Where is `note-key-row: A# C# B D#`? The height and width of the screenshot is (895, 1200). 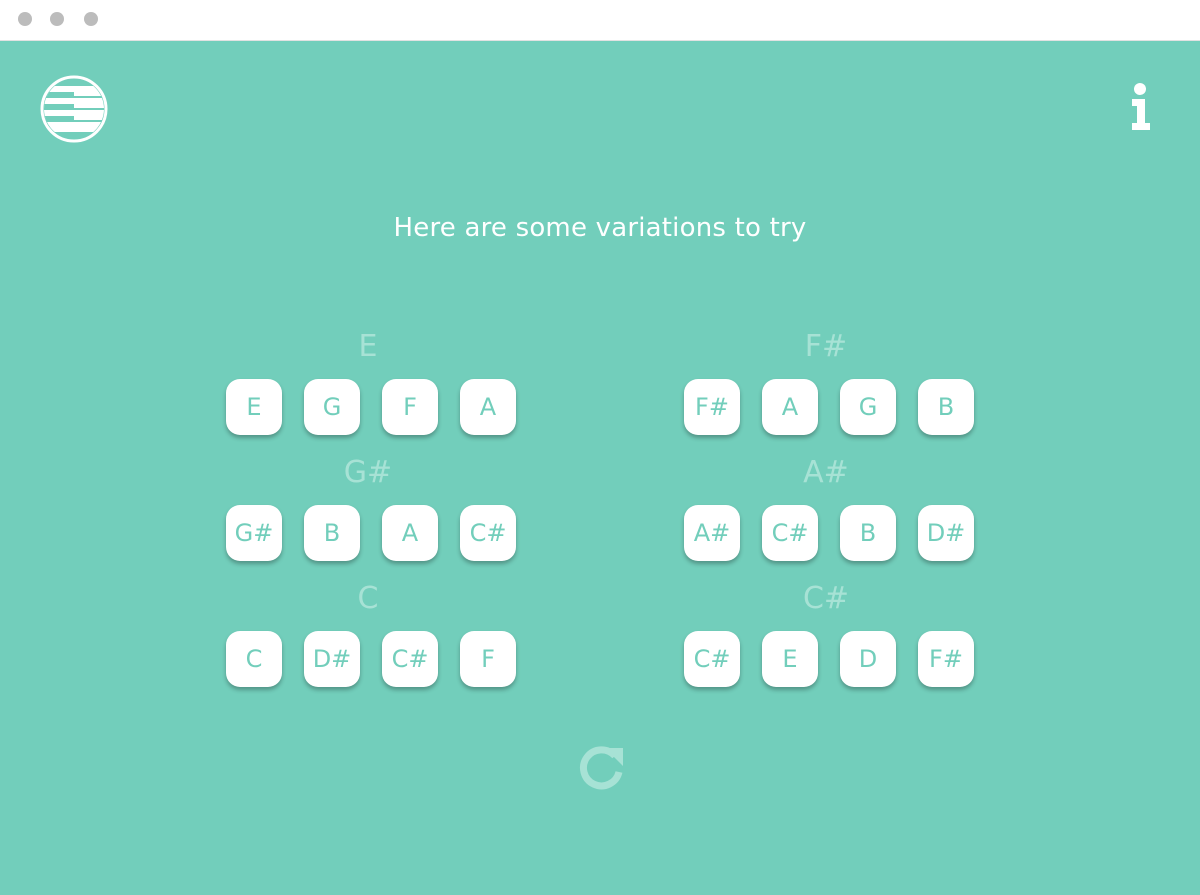
note-key-row: A# C# B D# is located at coordinates (826, 533).